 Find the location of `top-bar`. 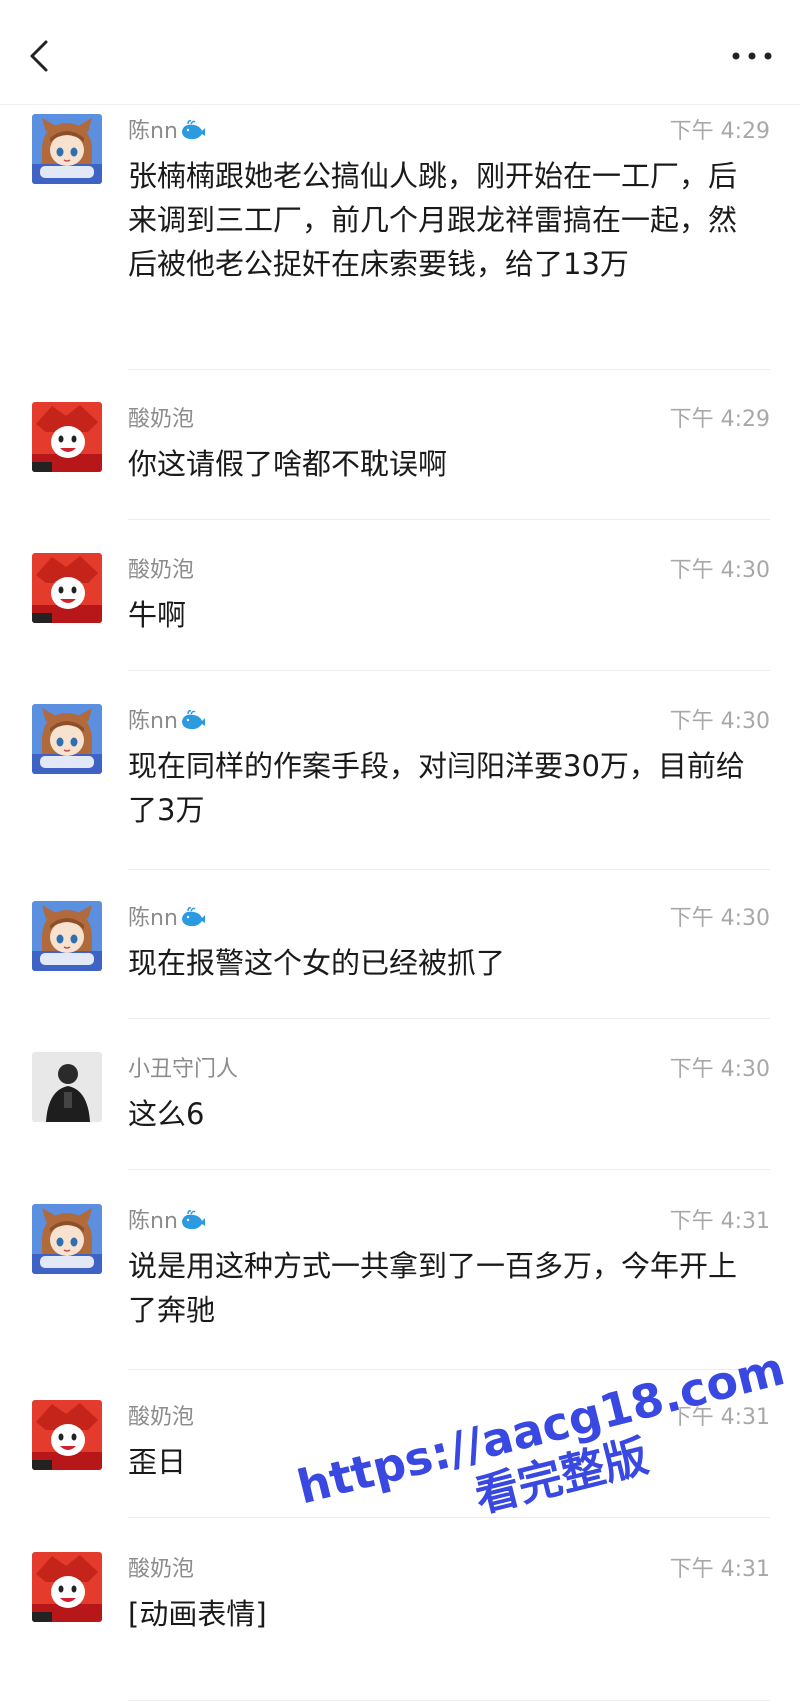

top-bar is located at coordinates (400, 52).